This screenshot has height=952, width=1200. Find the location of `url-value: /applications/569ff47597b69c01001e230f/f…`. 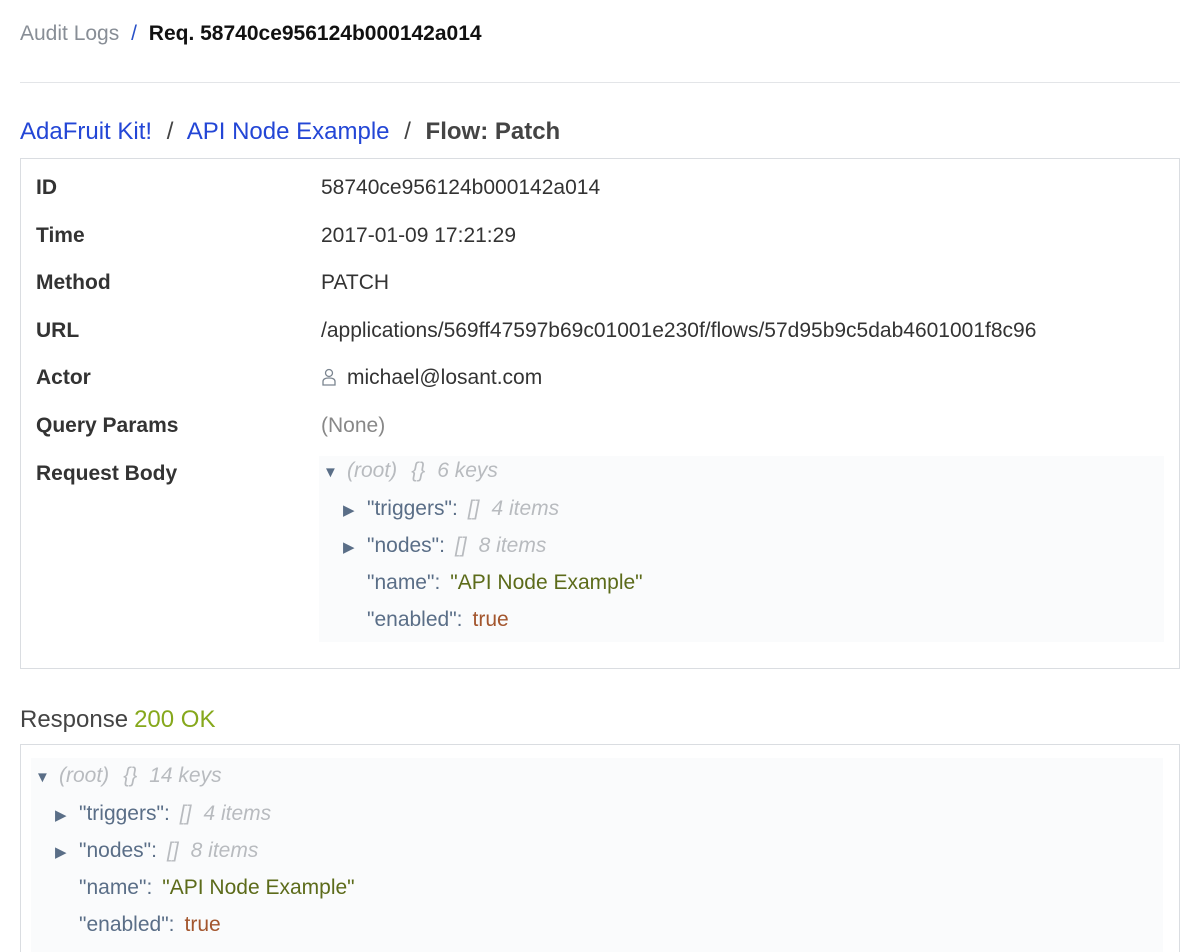

url-value: /applications/569ff47597b69c01001e230f/f… is located at coordinates (679, 330).